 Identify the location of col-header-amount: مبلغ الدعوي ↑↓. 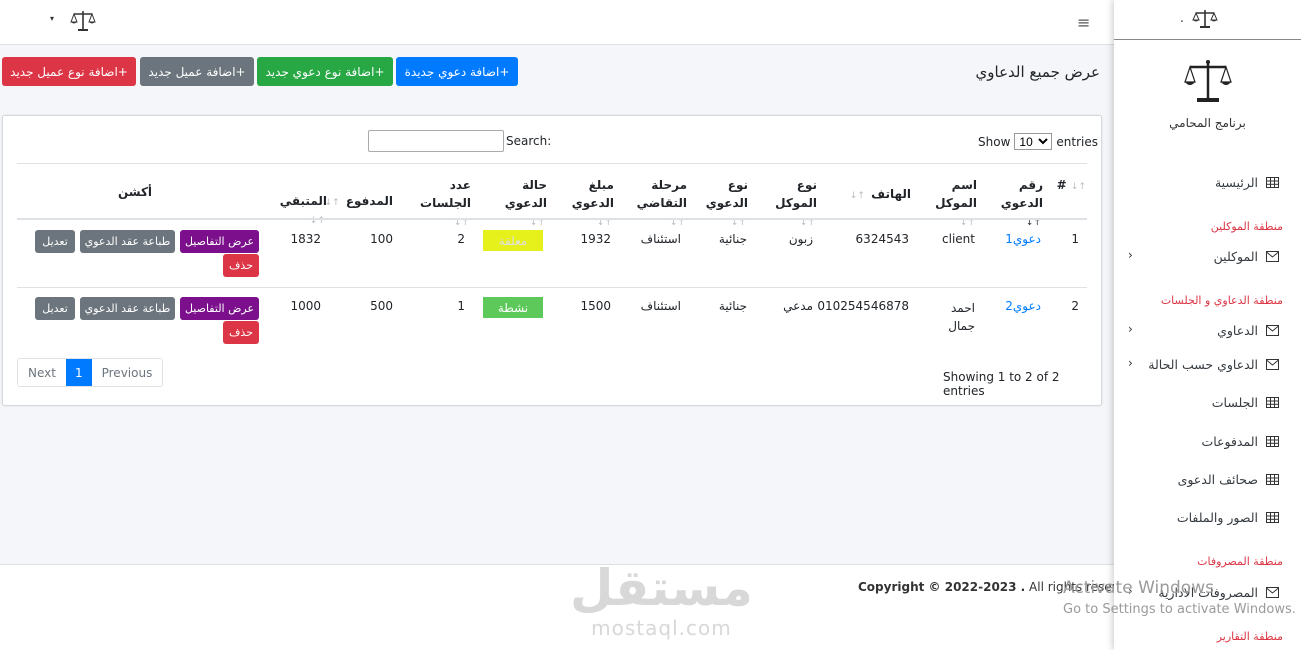
(585, 204).